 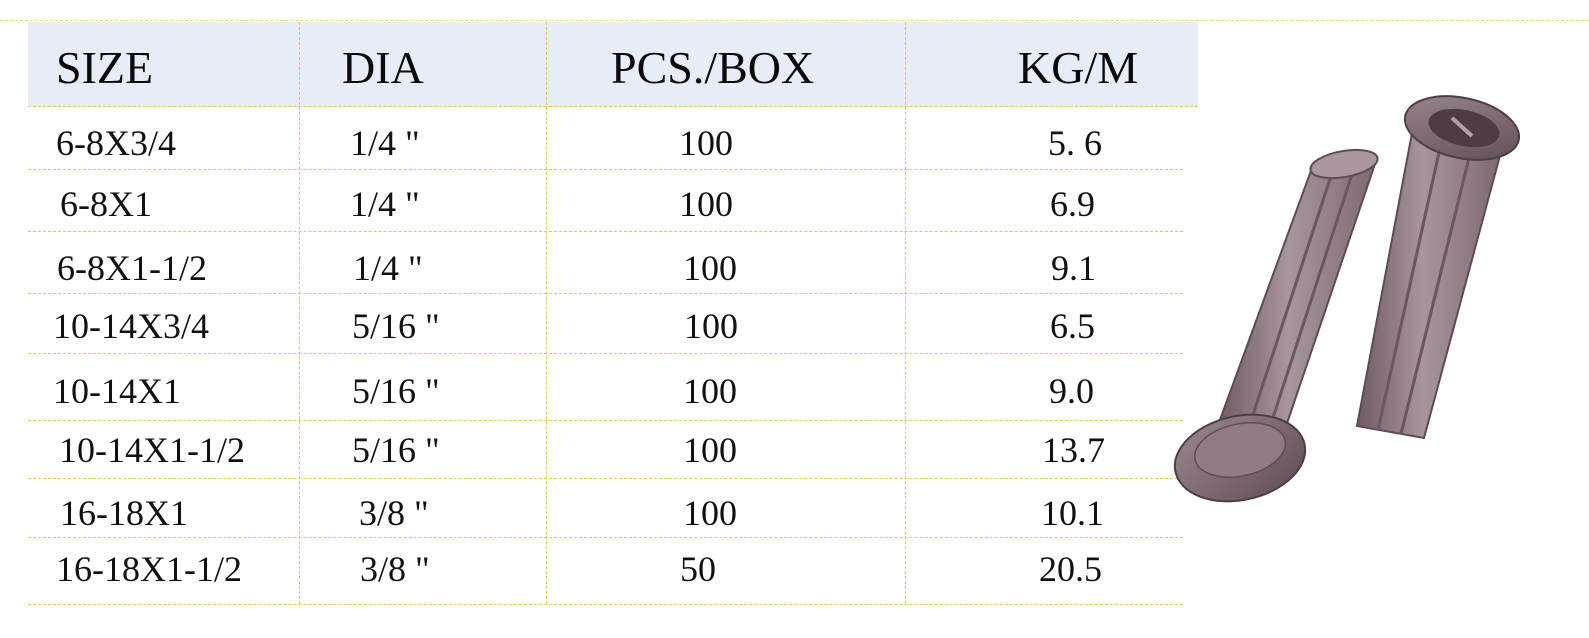 What do you see at coordinates (1075, 143) in the screenshot?
I see `cell-kg-m: 5. 6` at bounding box center [1075, 143].